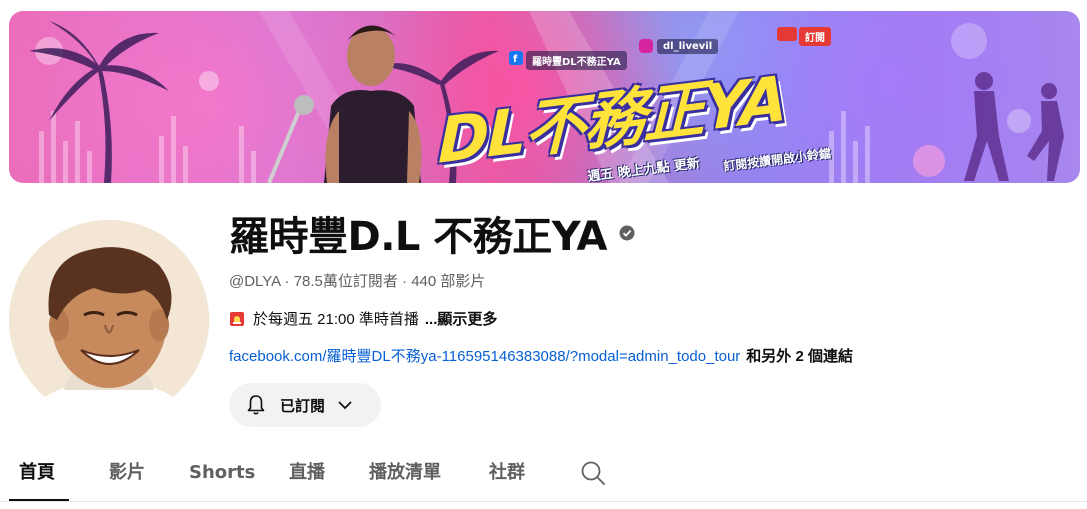  Describe the element at coordinates (418, 237) in the screenshot. I see `channel-title: 羅時豐D.L 不務正YA` at that location.